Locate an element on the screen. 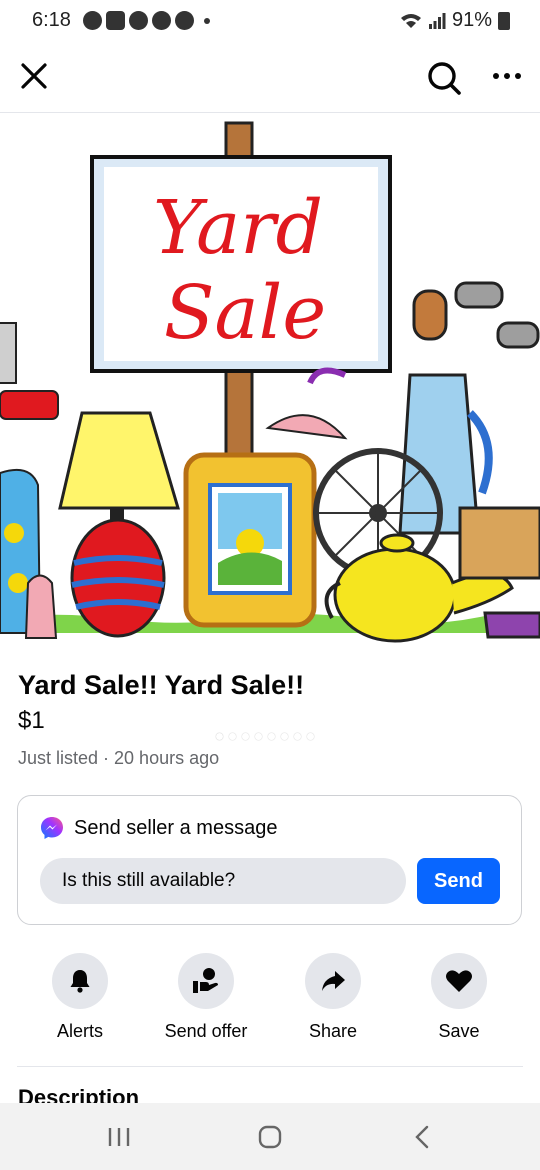 This screenshot has height=1170, width=540. sign-text-line2: Sale is located at coordinates (245, 313).